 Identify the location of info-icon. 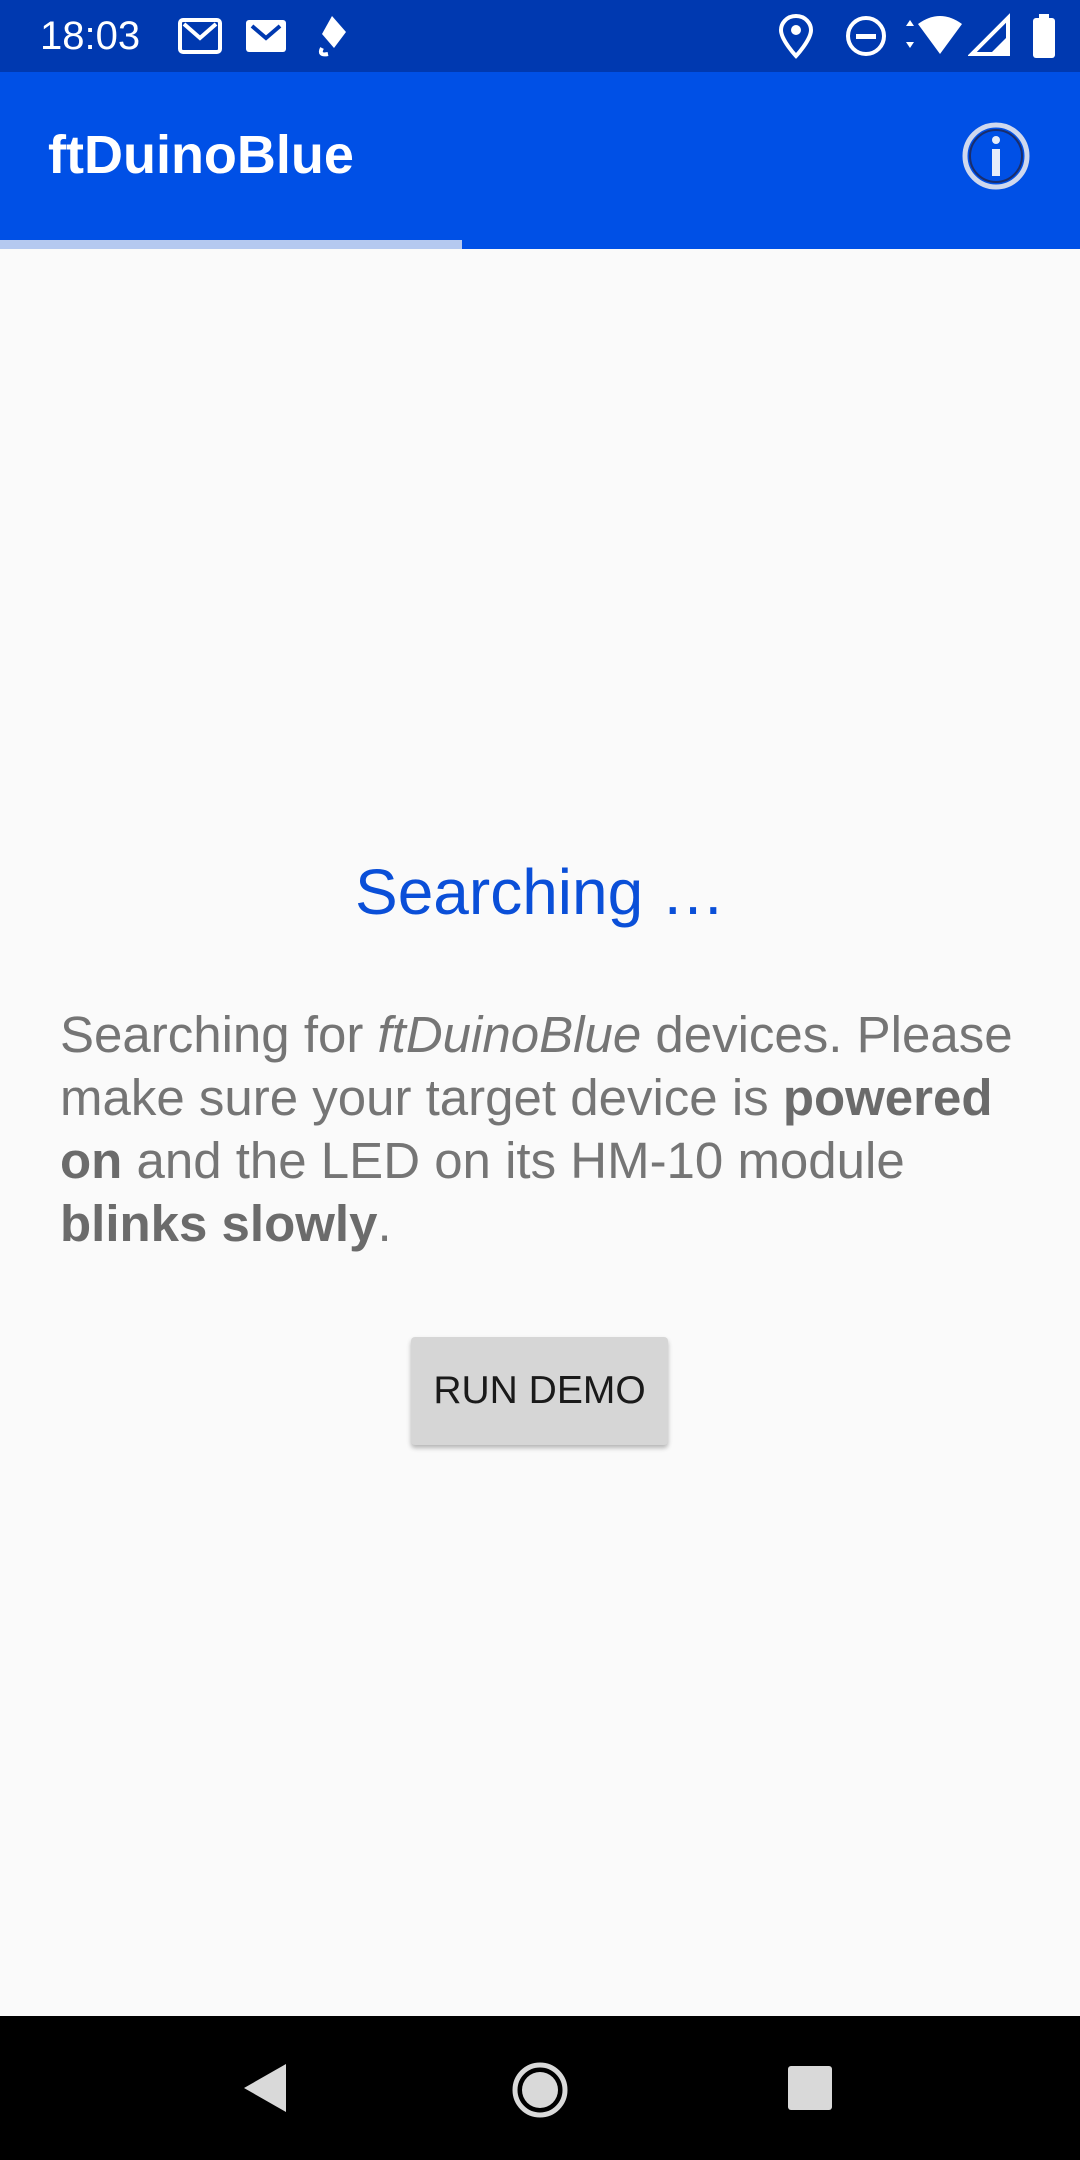
(996, 156).